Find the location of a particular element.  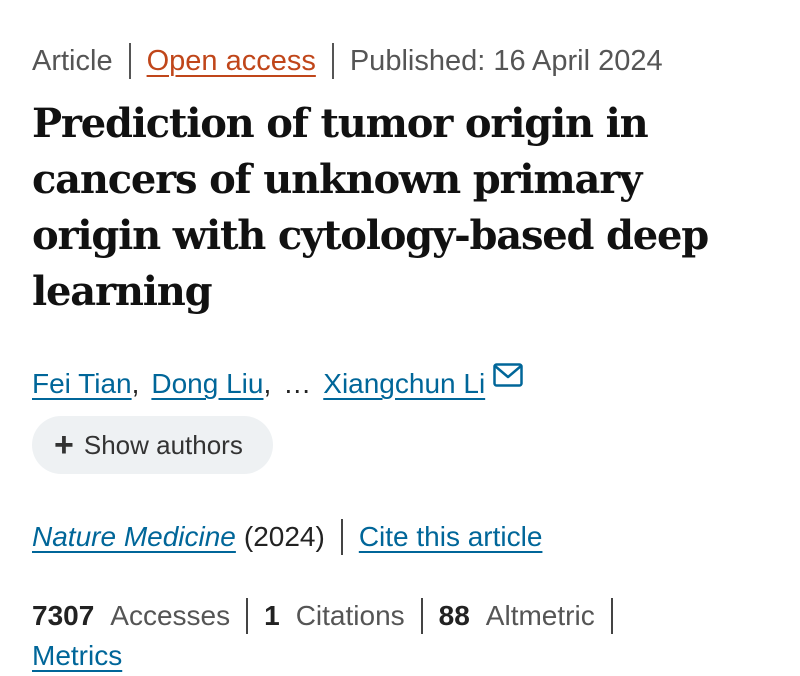

open-access-link: Open access is located at coordinates (231, 61).